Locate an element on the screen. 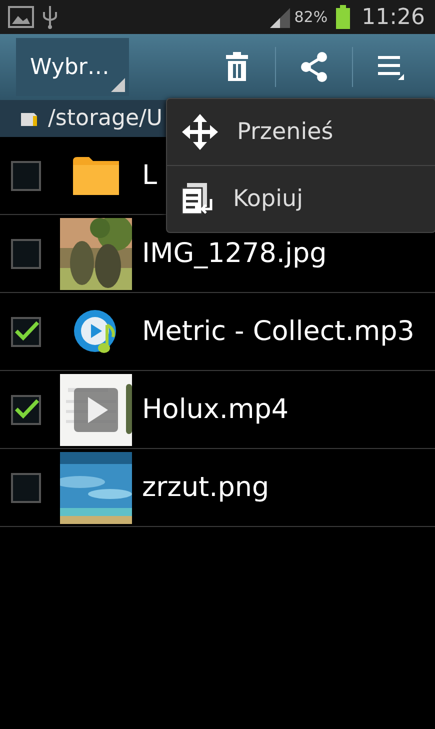 This screenshot has width=435, height=729. file-name: L is located at coordinates (150, 175).